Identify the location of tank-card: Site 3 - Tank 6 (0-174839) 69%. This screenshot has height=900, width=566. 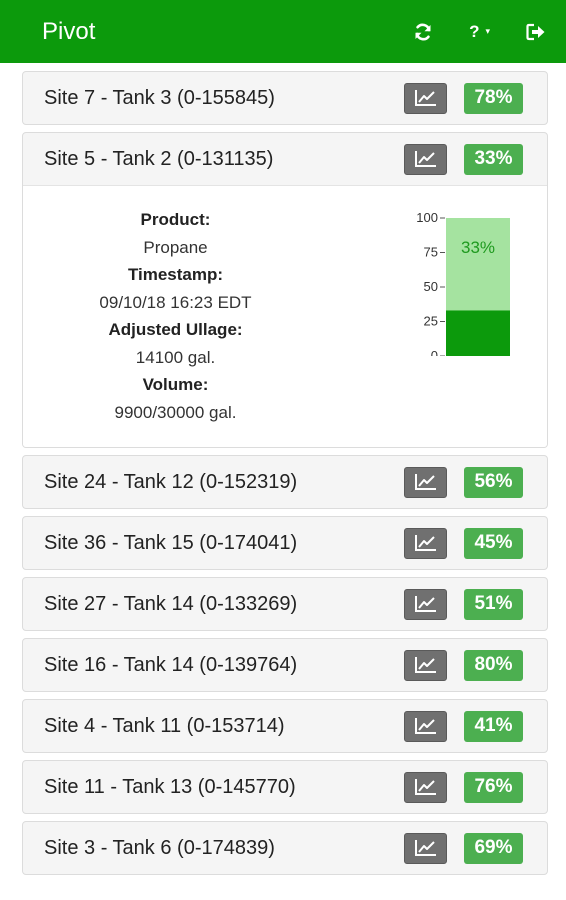
(285, 848).